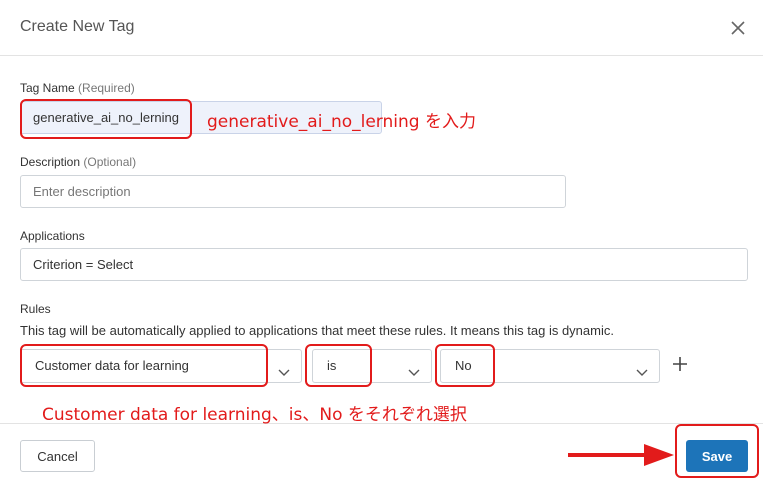 This screenshot has height=487, width=763. I want to click on arrow-icon, so click(621, 455).